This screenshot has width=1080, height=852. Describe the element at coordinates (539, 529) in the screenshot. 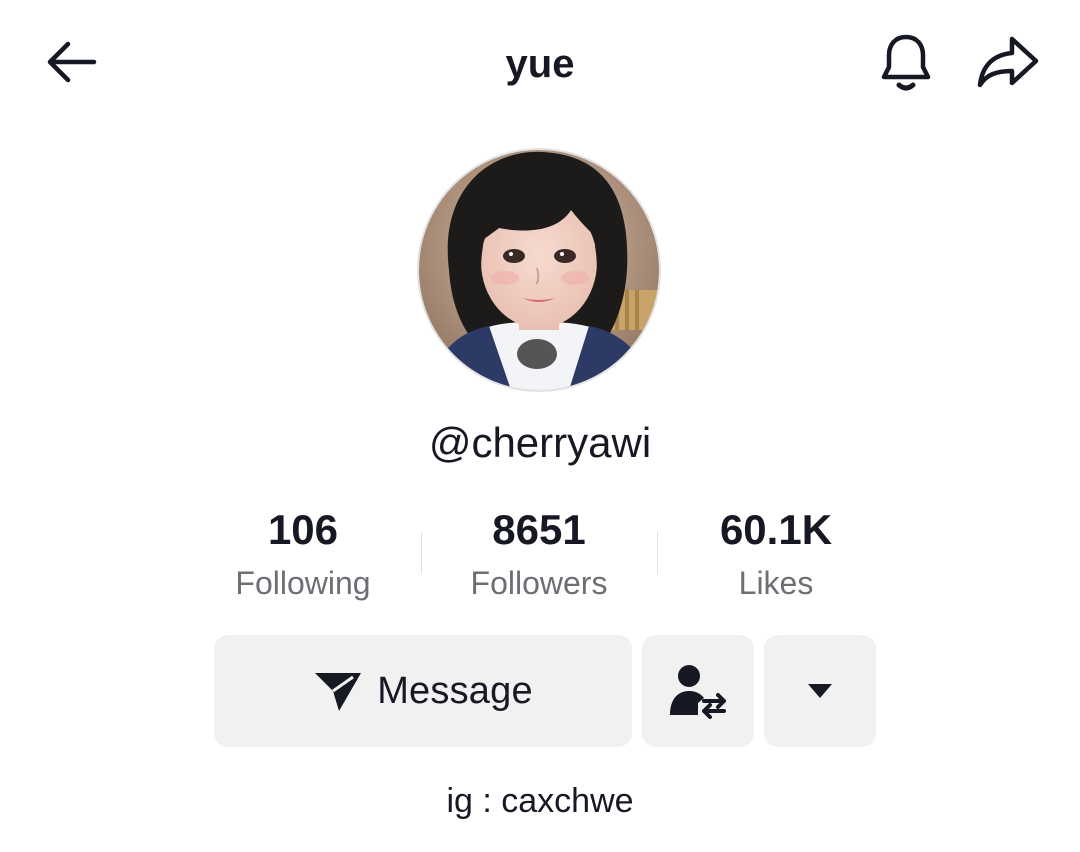

I see `followers-count: 8651` at that location.